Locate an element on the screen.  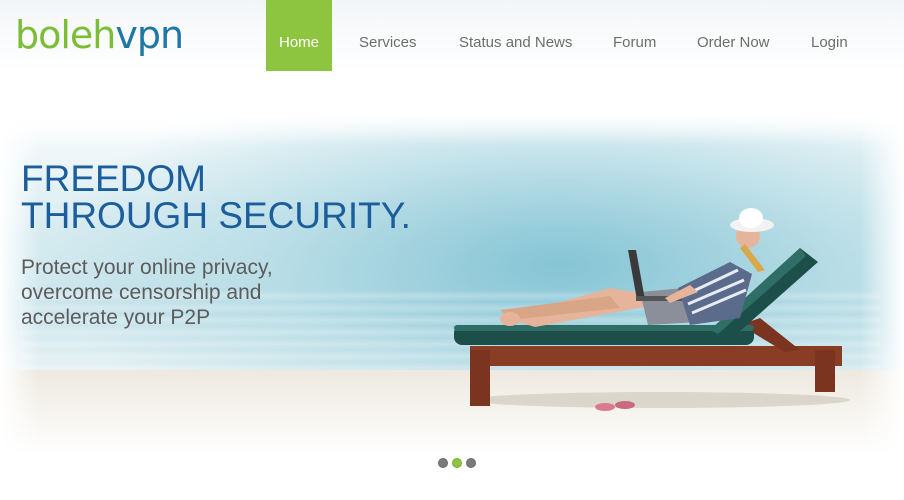
hero-headline: FREEDOM THROUGH SECURITY. is located at coordinates (216, 197).